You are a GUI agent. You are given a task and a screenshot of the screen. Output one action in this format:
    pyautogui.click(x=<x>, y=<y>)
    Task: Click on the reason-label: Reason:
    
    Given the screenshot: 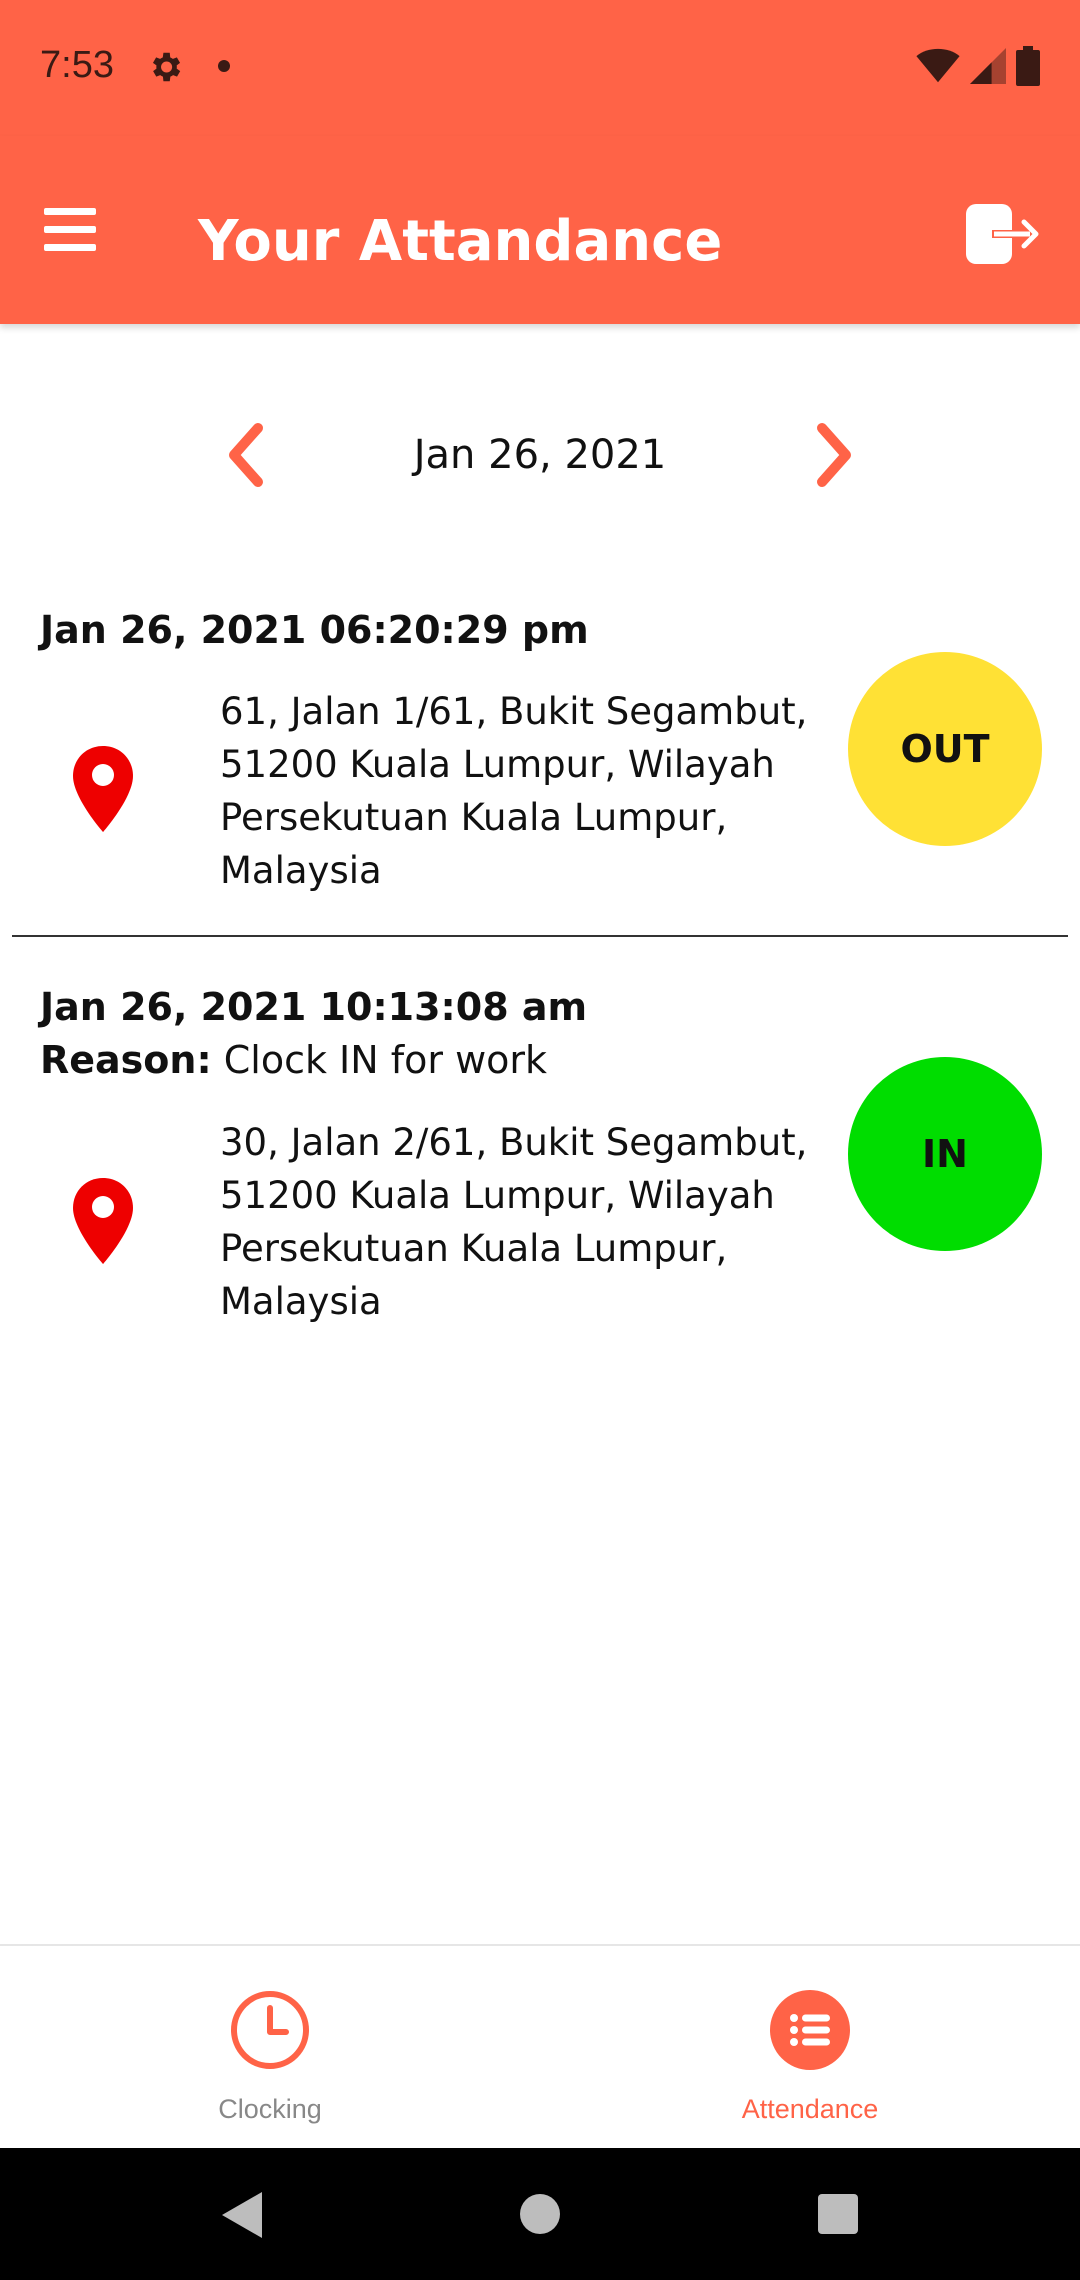 What is the action you would take?
    pyautogui.click(x=126, y=1060)
    